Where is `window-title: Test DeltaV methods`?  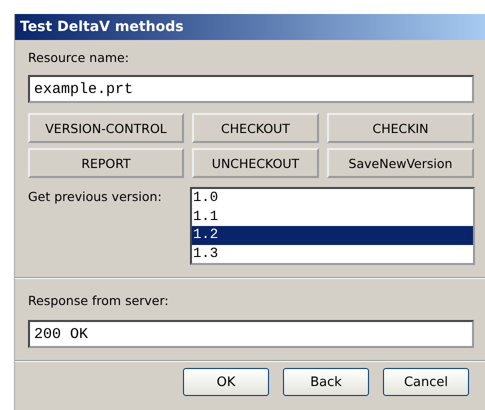 window-title: Test DeltaV methods is located at coordinates (250, 27).